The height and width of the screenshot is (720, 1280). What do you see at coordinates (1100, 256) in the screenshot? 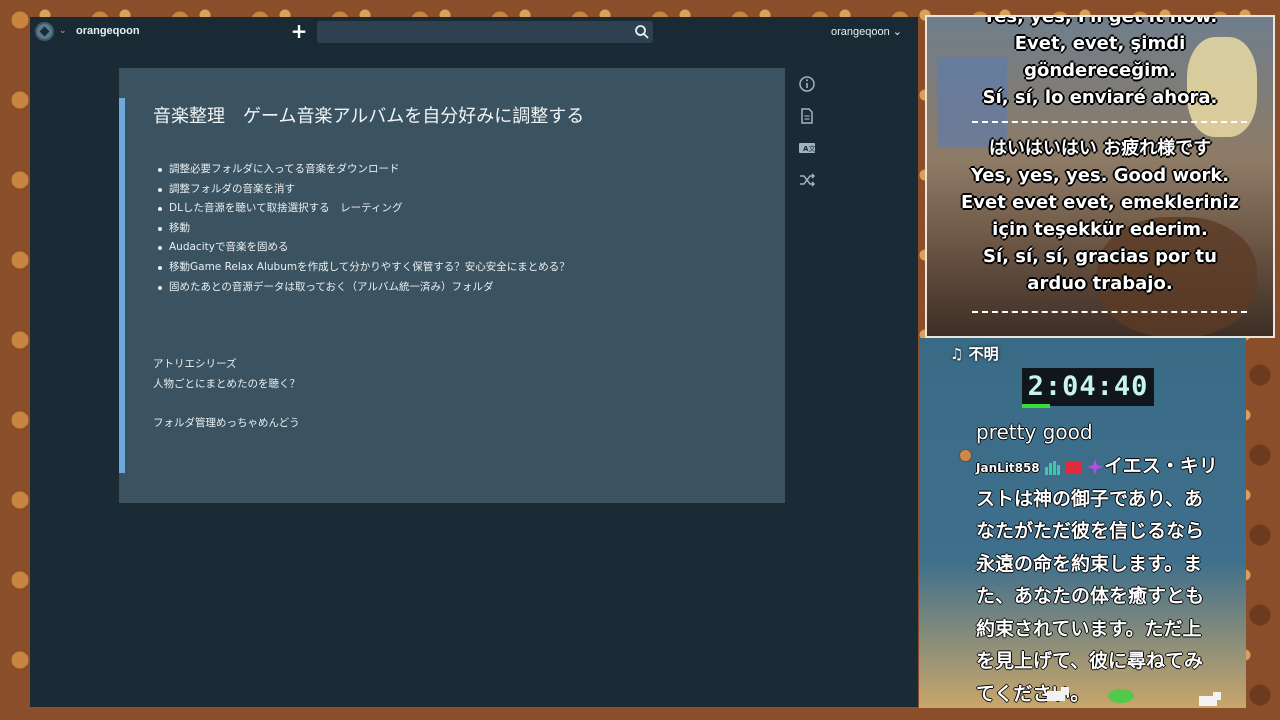
I see `subtitle-line: Sí, sí, sí, gracias por tu` at bounding box center [1100, 256].